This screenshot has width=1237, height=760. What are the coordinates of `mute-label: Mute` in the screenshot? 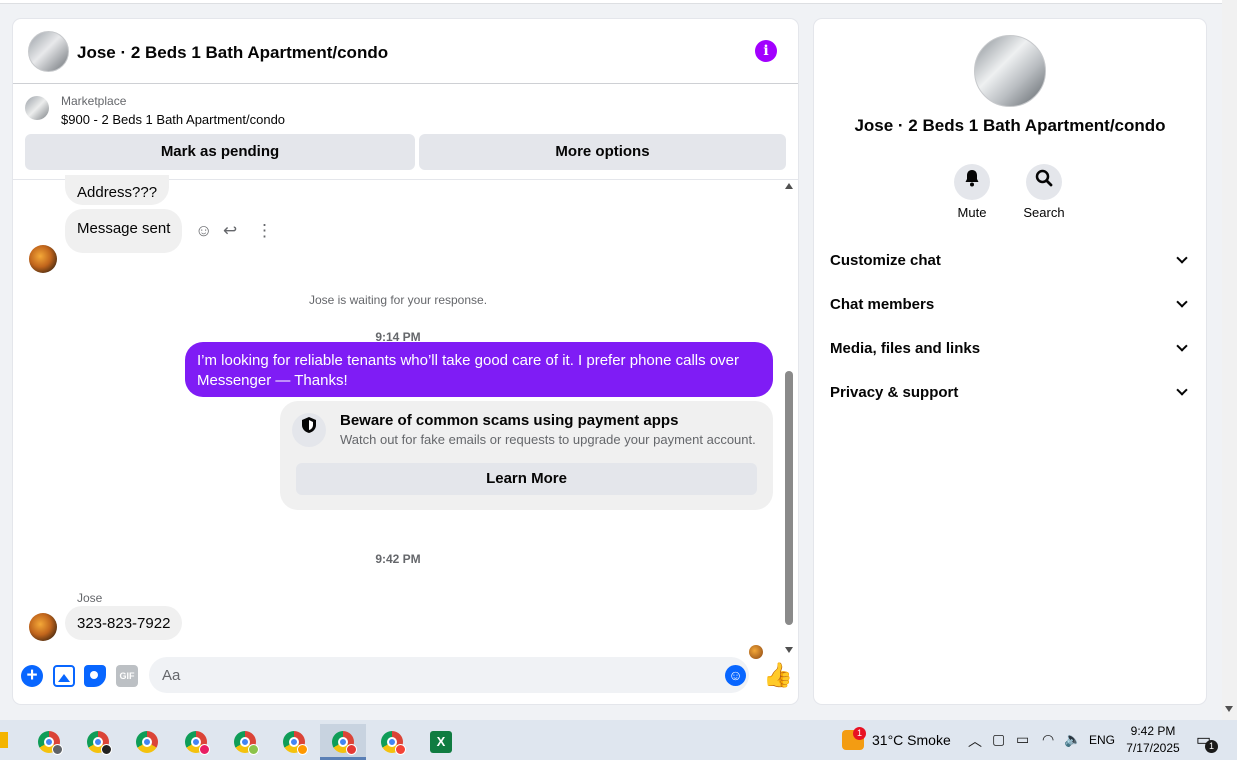 It's located at (972, 212).